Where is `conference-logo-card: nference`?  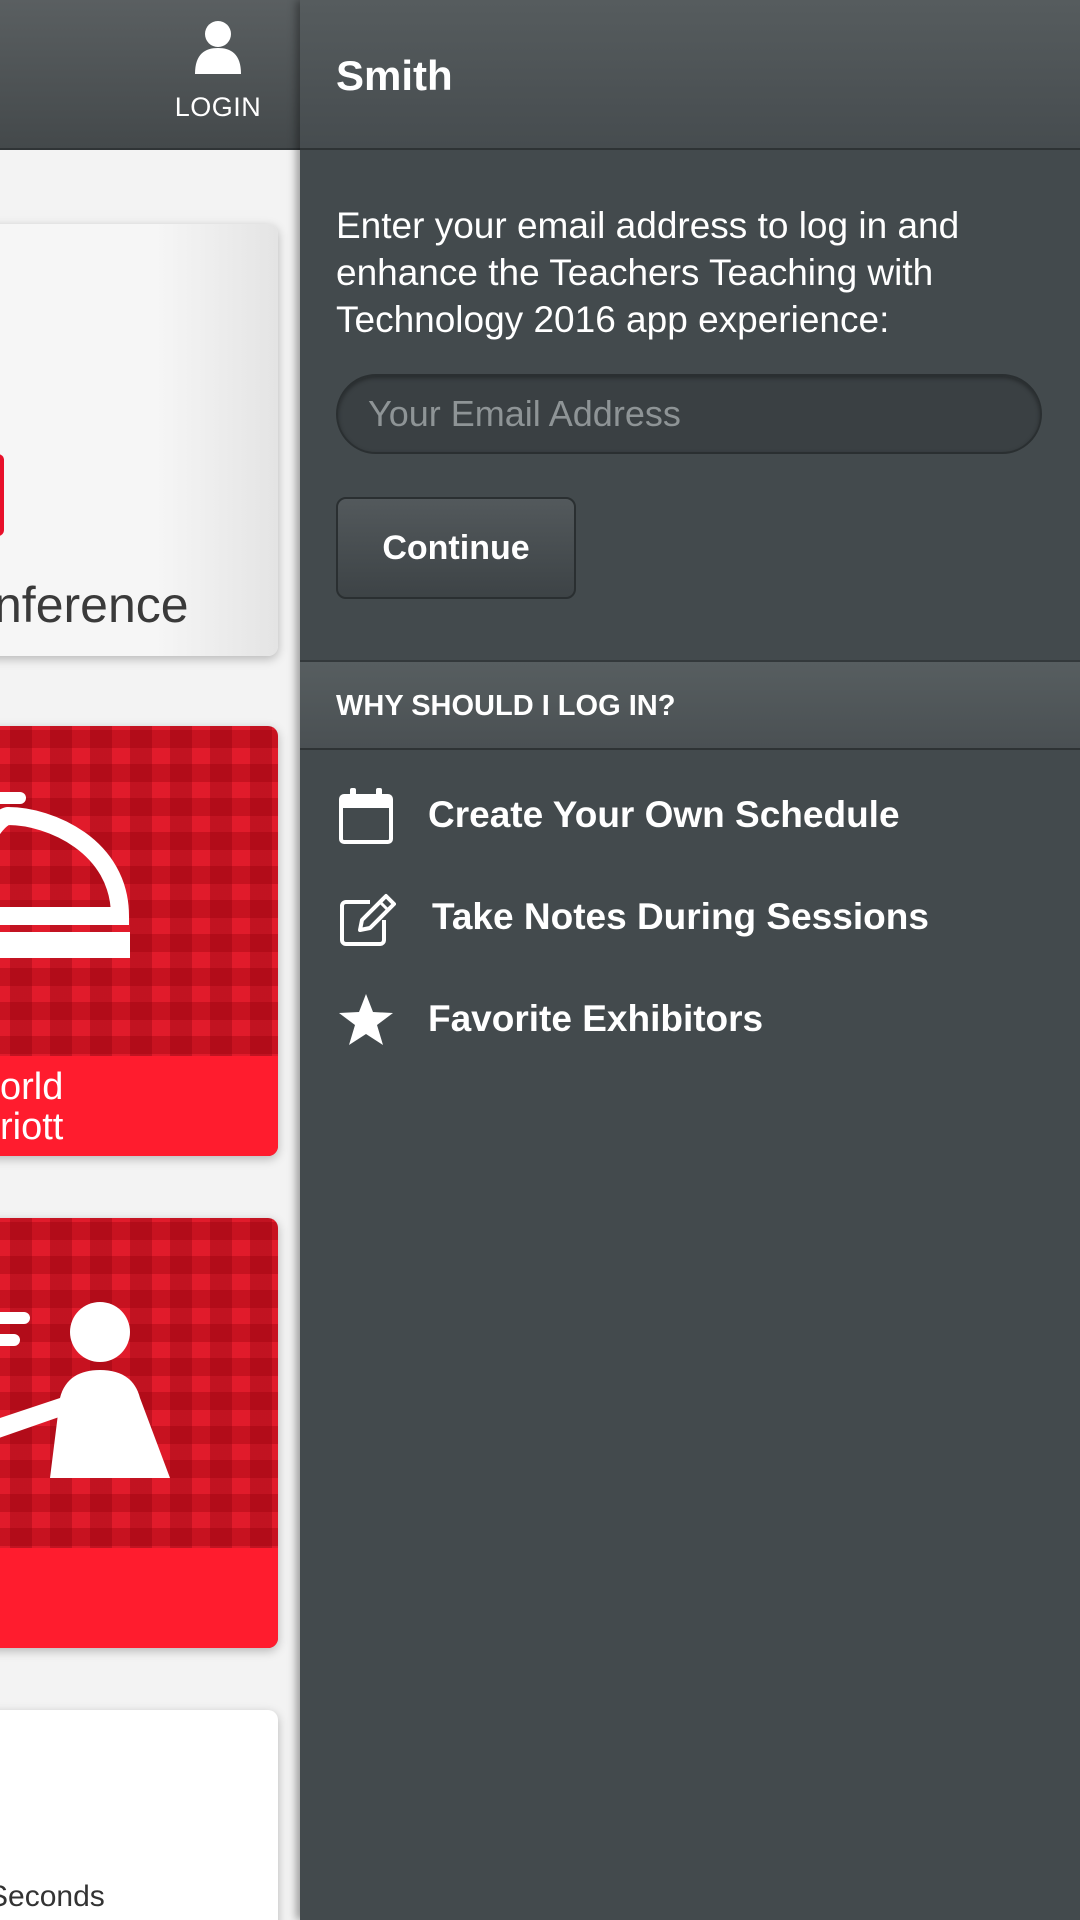
conference-logo-card: nference is located at coordinates (139, 440).